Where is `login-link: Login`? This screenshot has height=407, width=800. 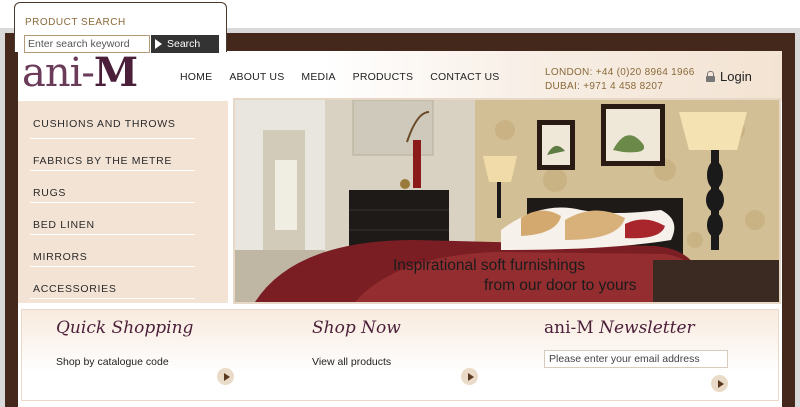
login-link: Login is located at coordinates (729, 76).